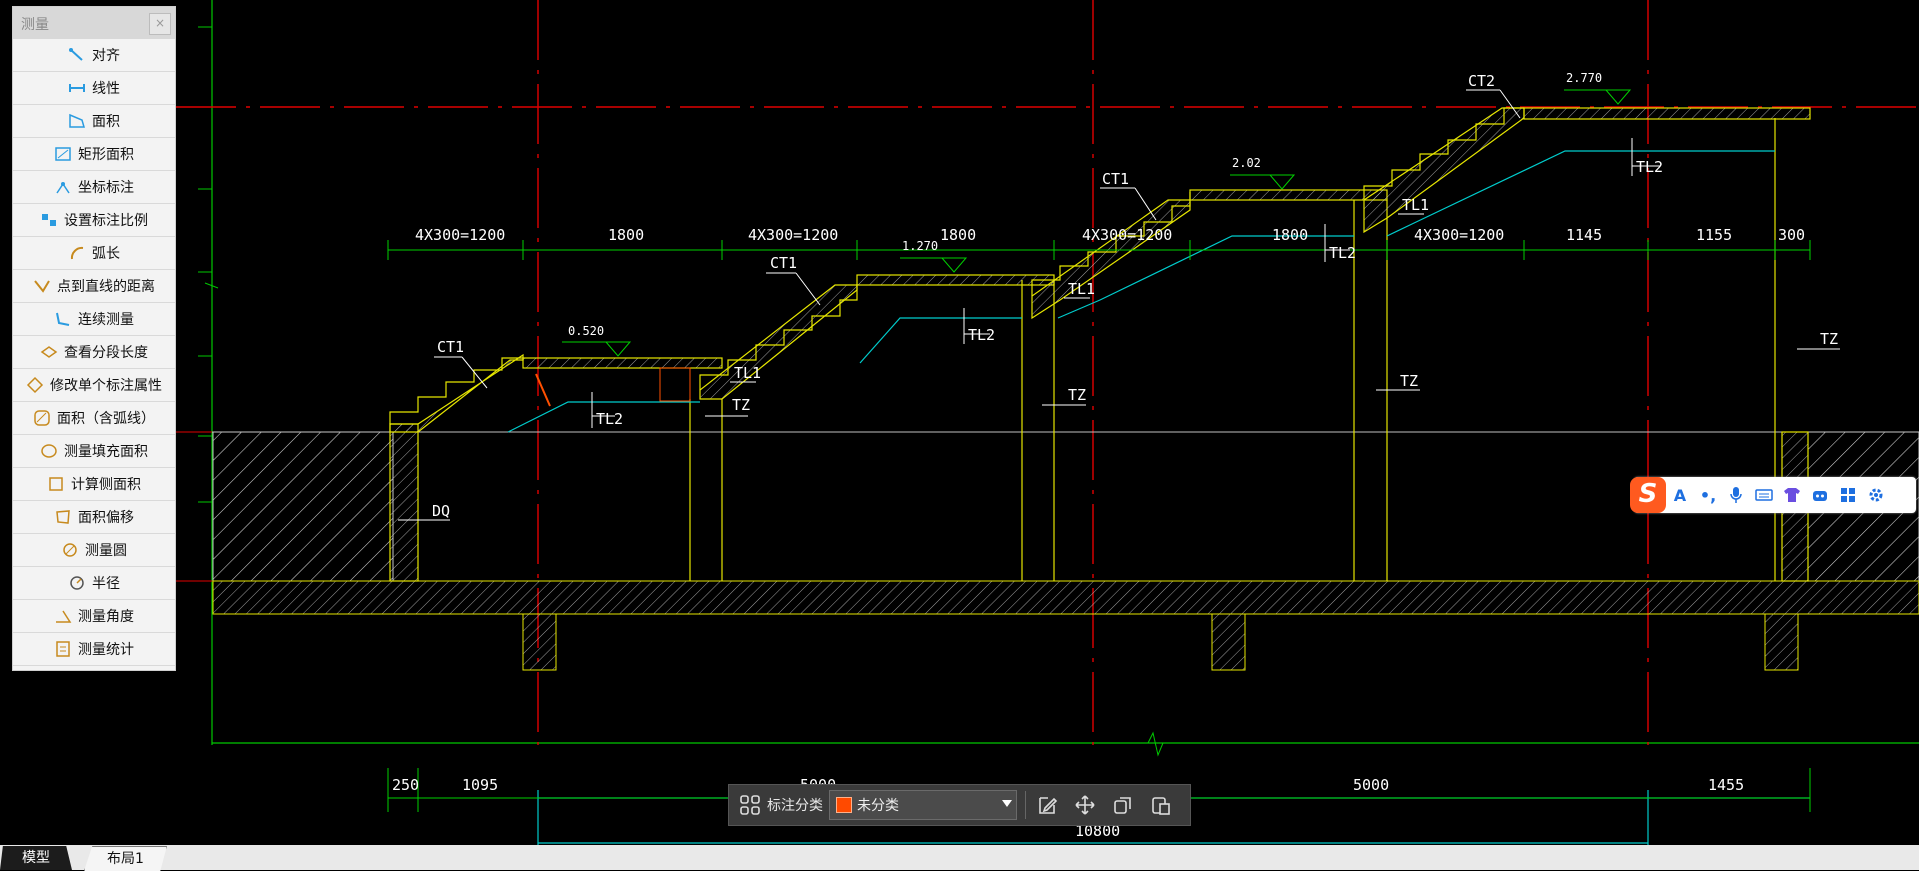 The image size is (1919, 871). I want to click on label-tl2-c: TL2, so click(1342, 253).